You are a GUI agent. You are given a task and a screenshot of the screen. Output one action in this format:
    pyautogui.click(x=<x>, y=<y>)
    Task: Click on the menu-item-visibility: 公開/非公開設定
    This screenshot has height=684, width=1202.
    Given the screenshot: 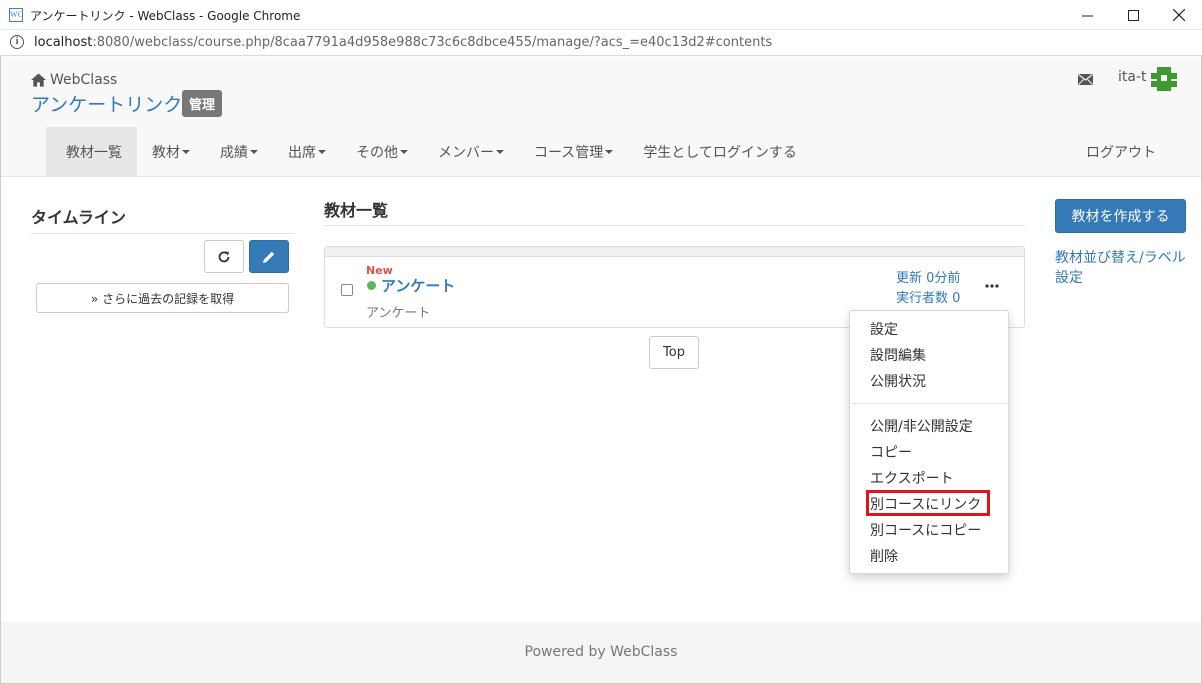 What is the action you would take?
    pyautogui.click(x=921, y=426)
    